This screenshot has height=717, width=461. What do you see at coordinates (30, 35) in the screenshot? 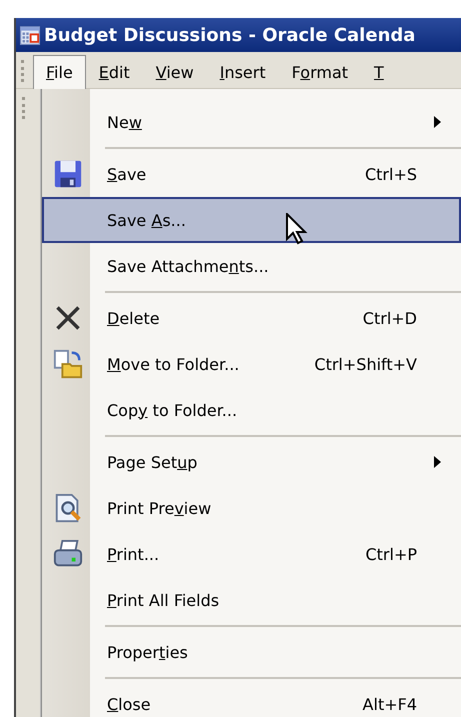
I see `calendar-icon` at bounding box center [30, 35].